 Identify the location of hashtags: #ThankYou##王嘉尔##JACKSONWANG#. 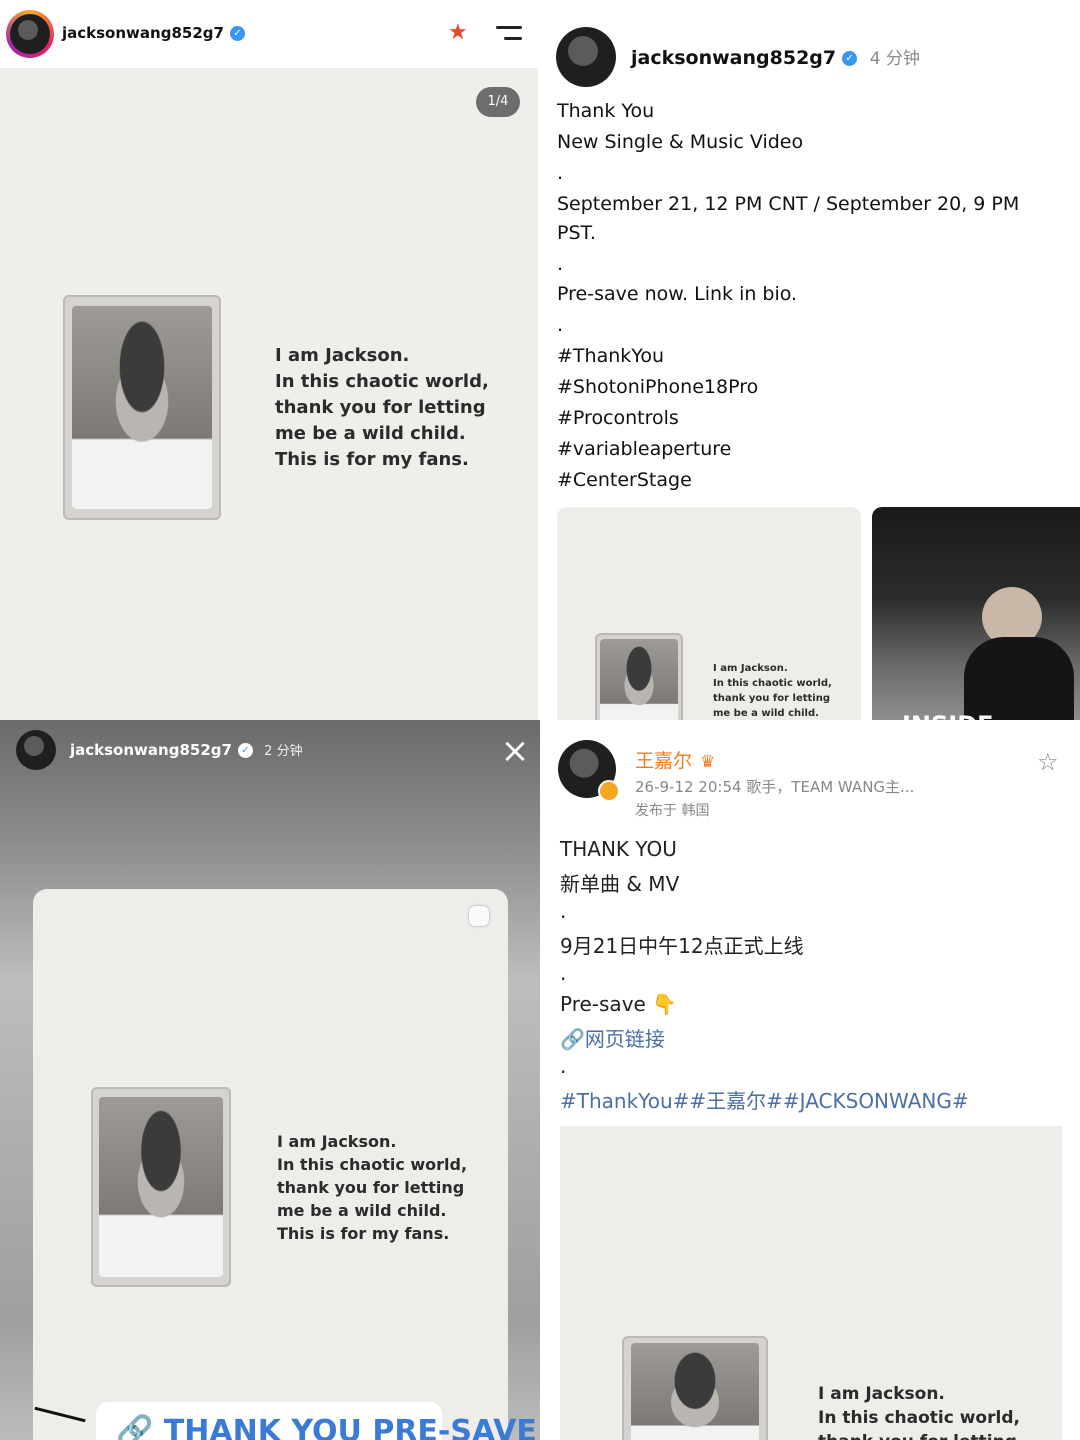
(764, 1099).